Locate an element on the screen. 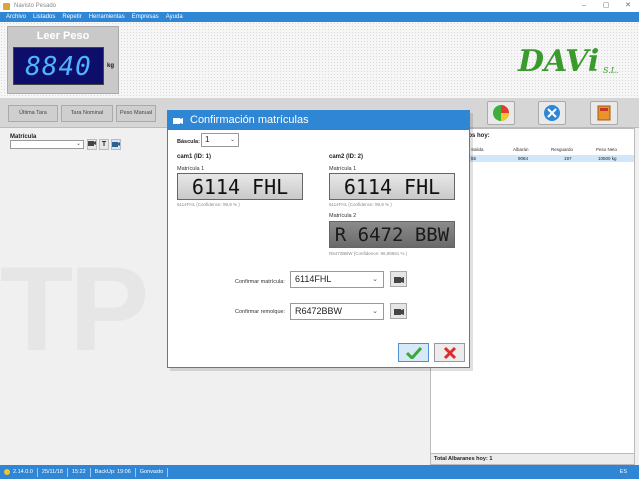 The width and height of the screenshot is (639, 479). weight-display: 8840 is located at coordinates (58, 66).